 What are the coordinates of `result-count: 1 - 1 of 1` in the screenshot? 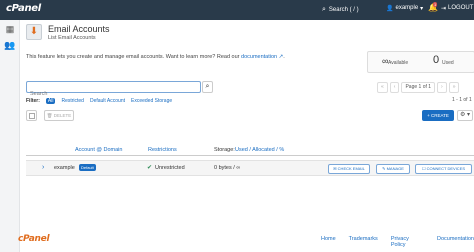 It's located at (462, 100).